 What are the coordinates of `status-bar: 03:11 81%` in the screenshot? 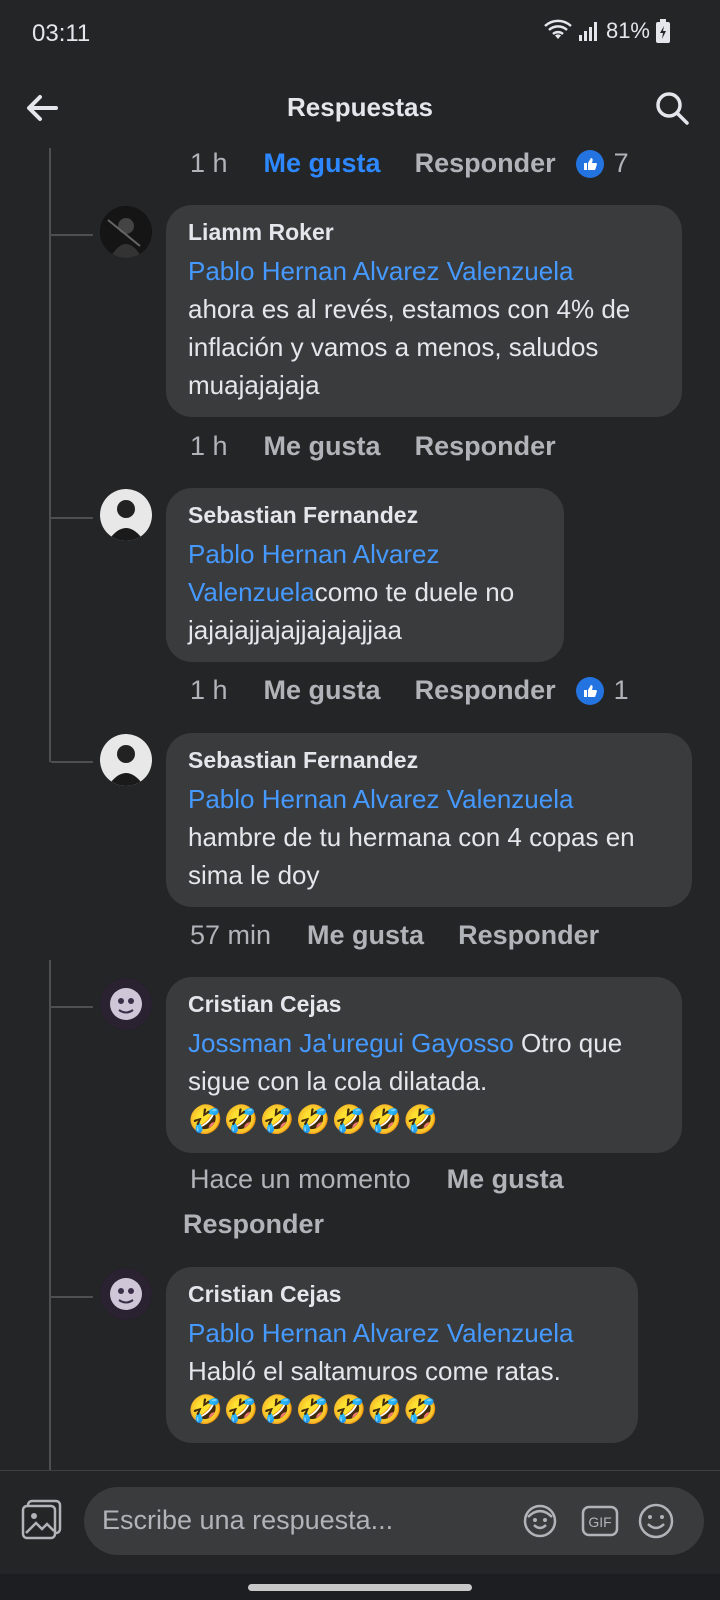 It's located at (360, 34).